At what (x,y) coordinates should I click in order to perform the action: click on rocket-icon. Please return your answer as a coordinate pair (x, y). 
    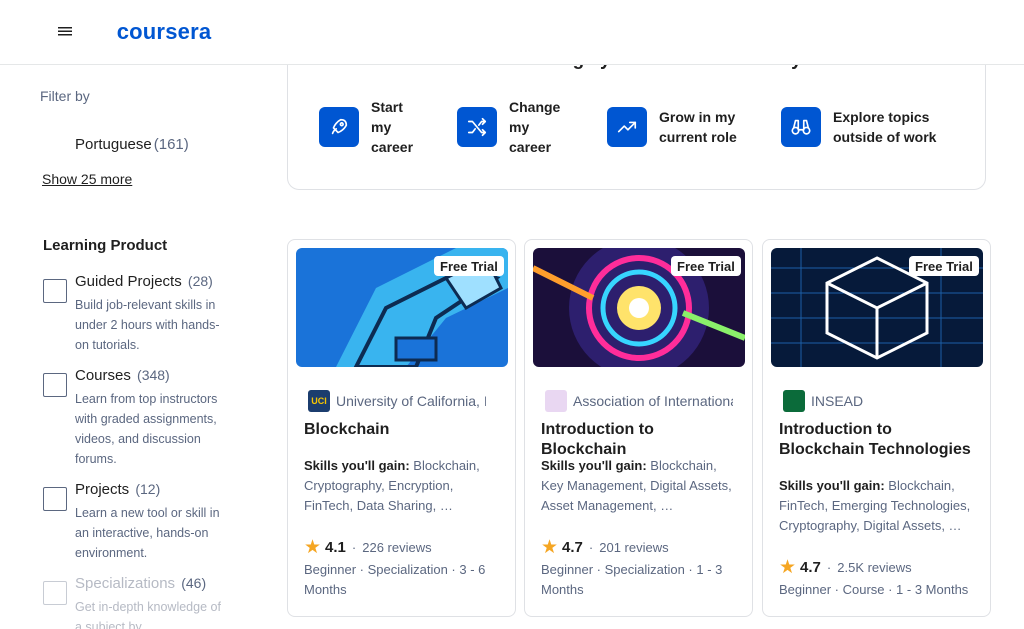
    Looking at the image, I should click on (339, 127).